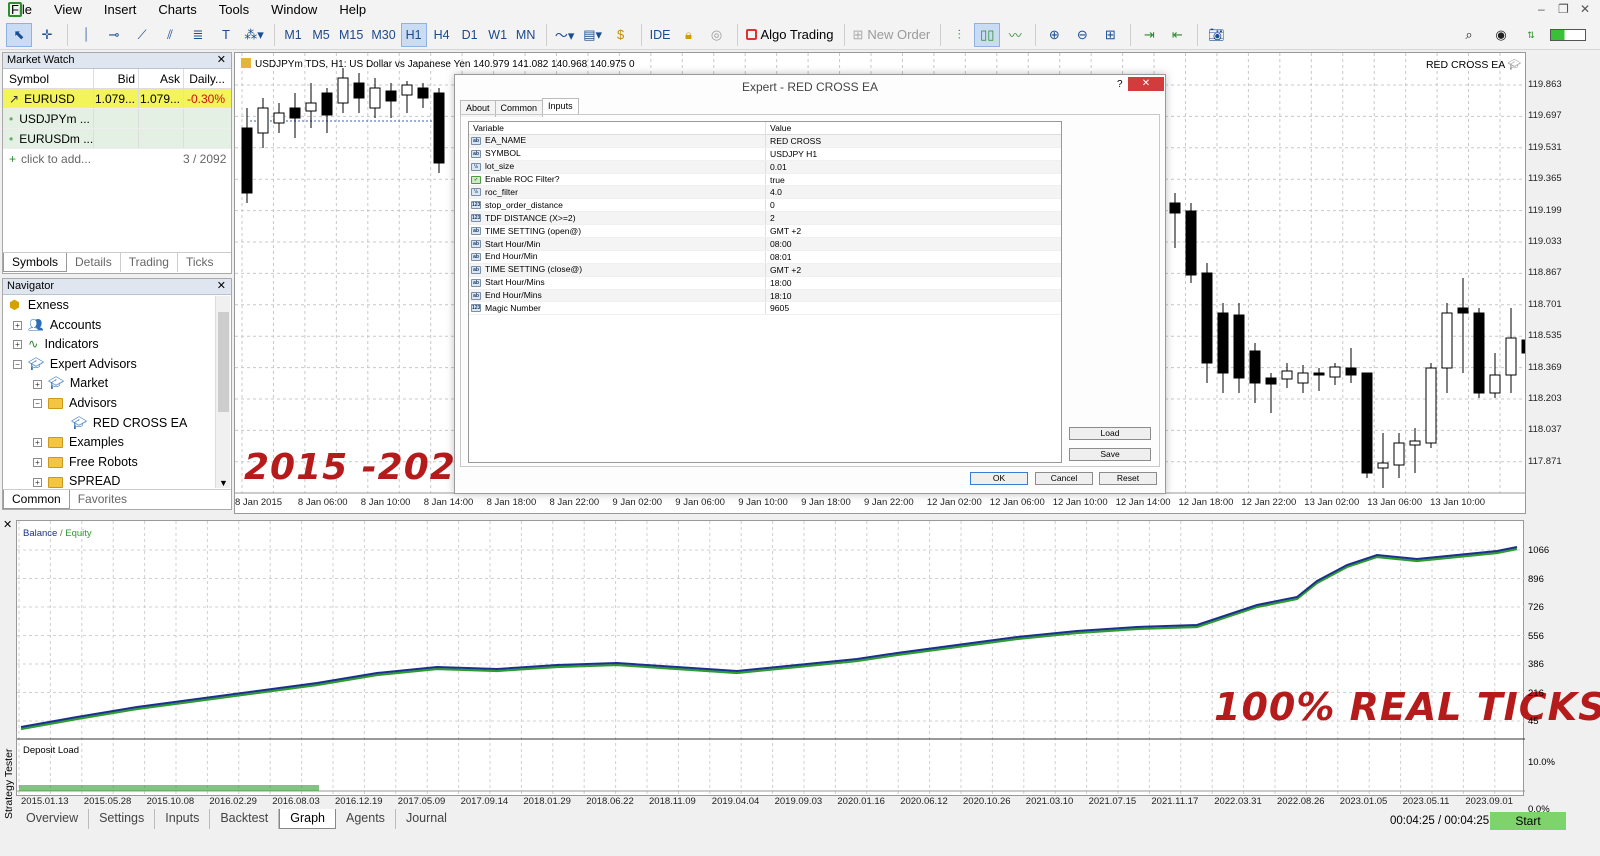 The width and height of the screenshot is (1600, 856). What do you see at coordinates (1469, 35) in the screenshot?
I see `search-icon: ⌕` at bounding box center [1469, 35].